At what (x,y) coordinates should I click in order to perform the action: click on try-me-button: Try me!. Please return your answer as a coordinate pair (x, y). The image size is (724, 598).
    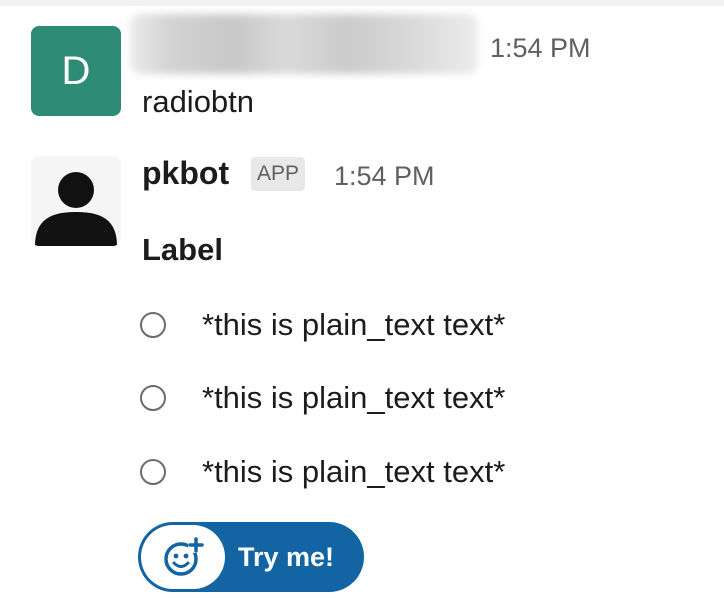
    Looking at the image, I should click on (251, 557).